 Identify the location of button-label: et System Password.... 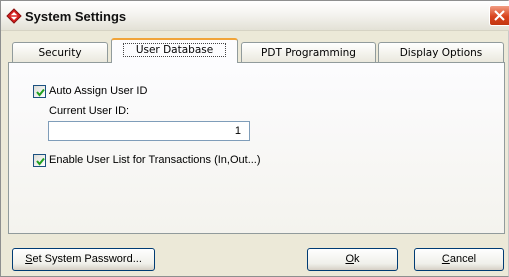
(87, 259).